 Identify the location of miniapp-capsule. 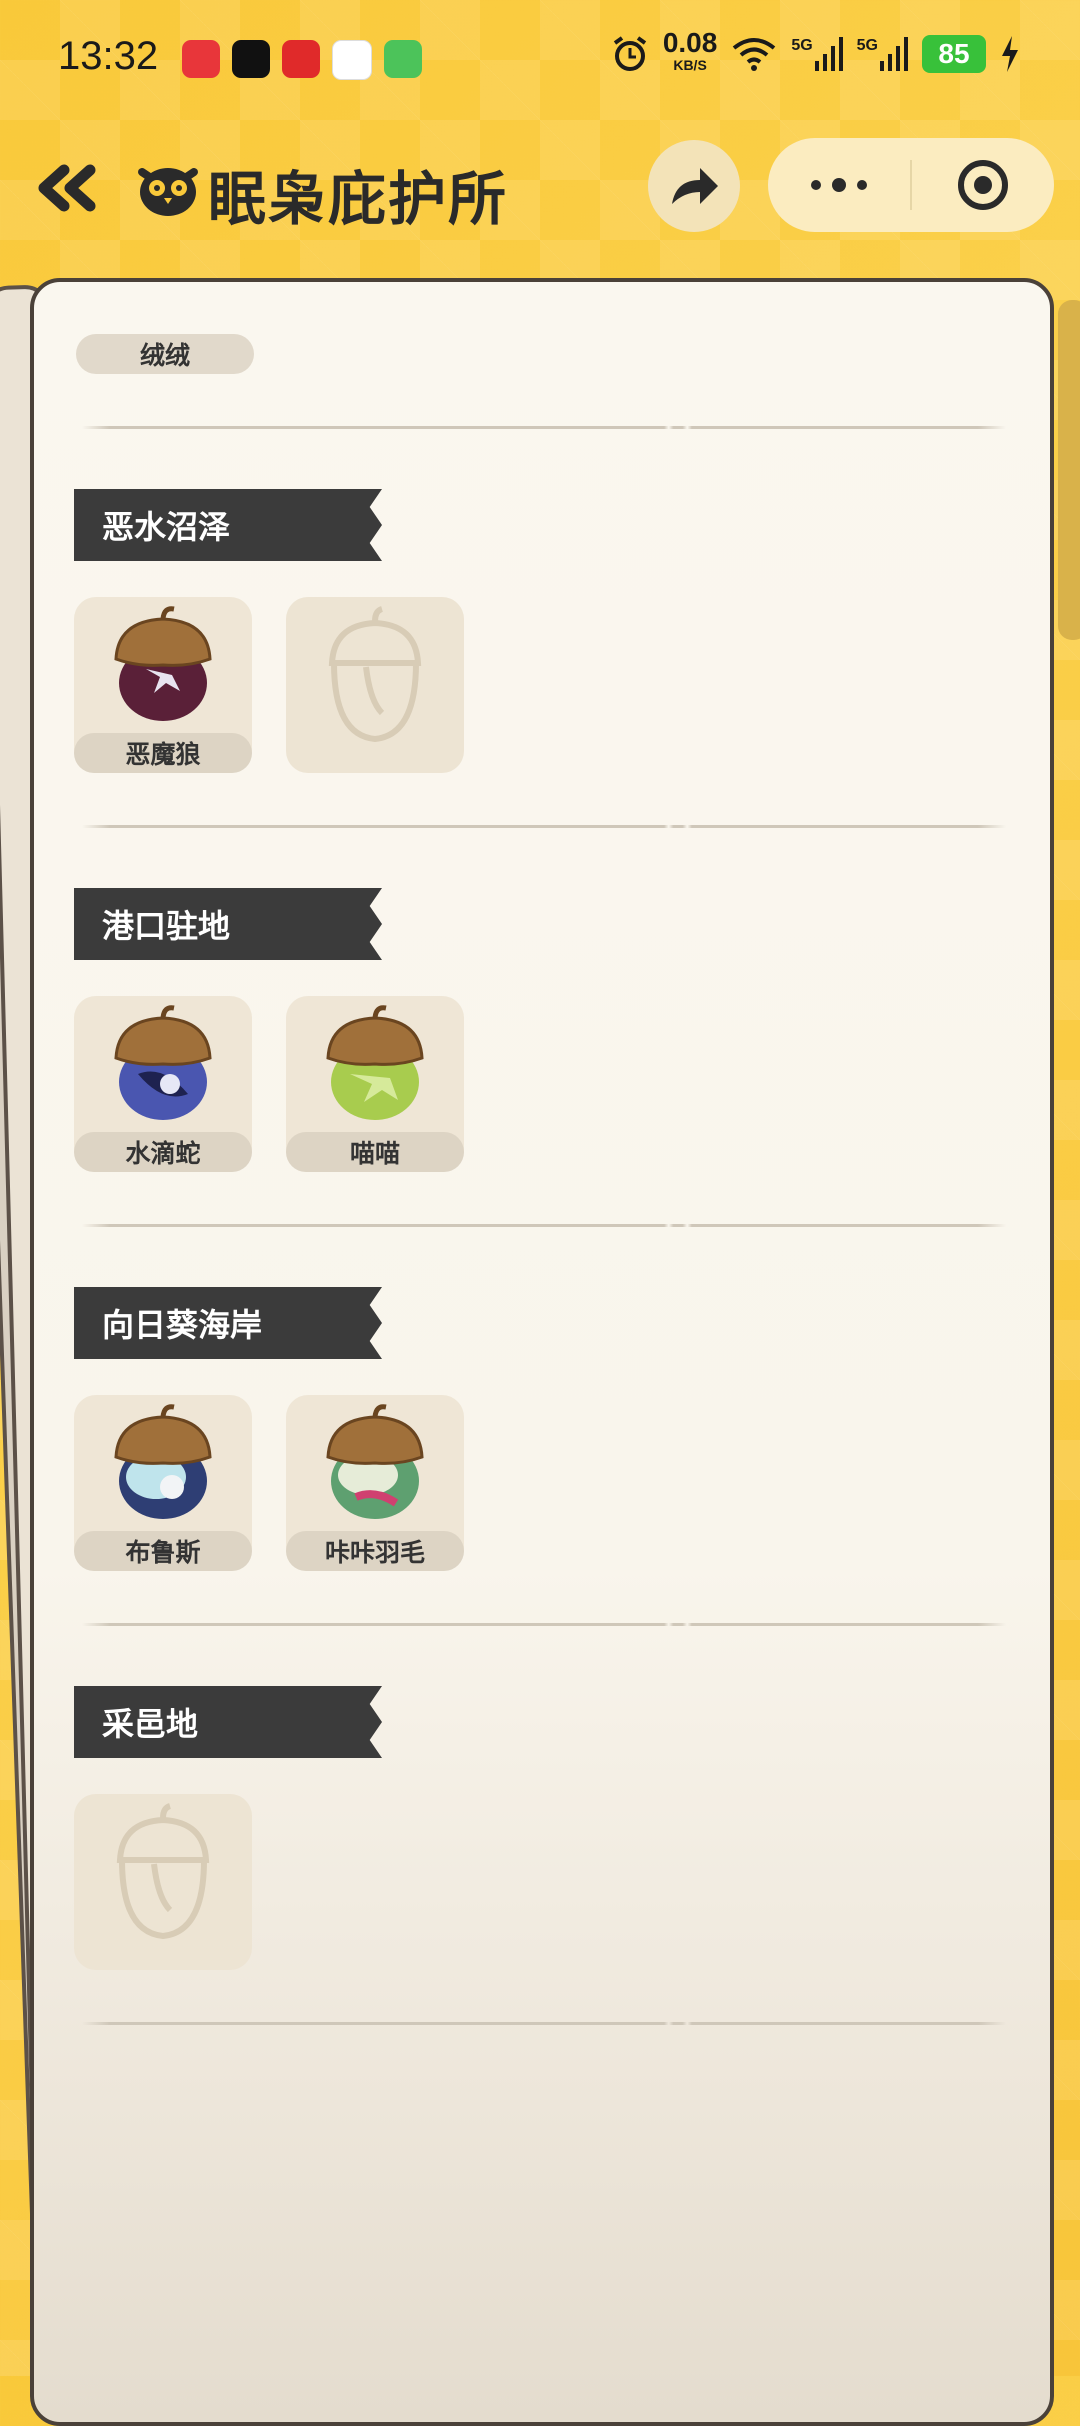
(911, 185).